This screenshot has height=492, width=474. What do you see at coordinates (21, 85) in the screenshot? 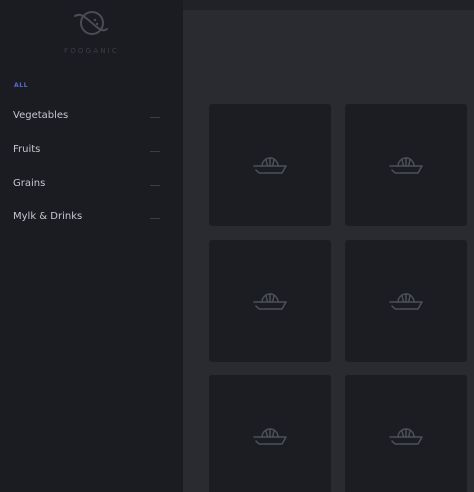
I see `filter-all: ALL` at bounding box center [21, 85].